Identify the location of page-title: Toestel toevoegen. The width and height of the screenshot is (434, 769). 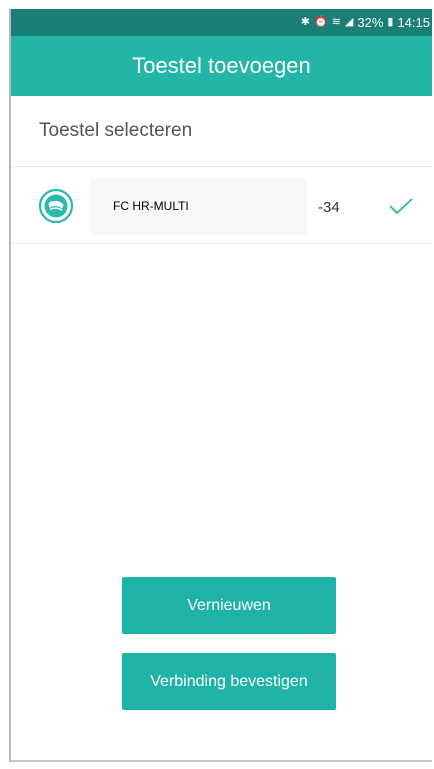
(221, 65).